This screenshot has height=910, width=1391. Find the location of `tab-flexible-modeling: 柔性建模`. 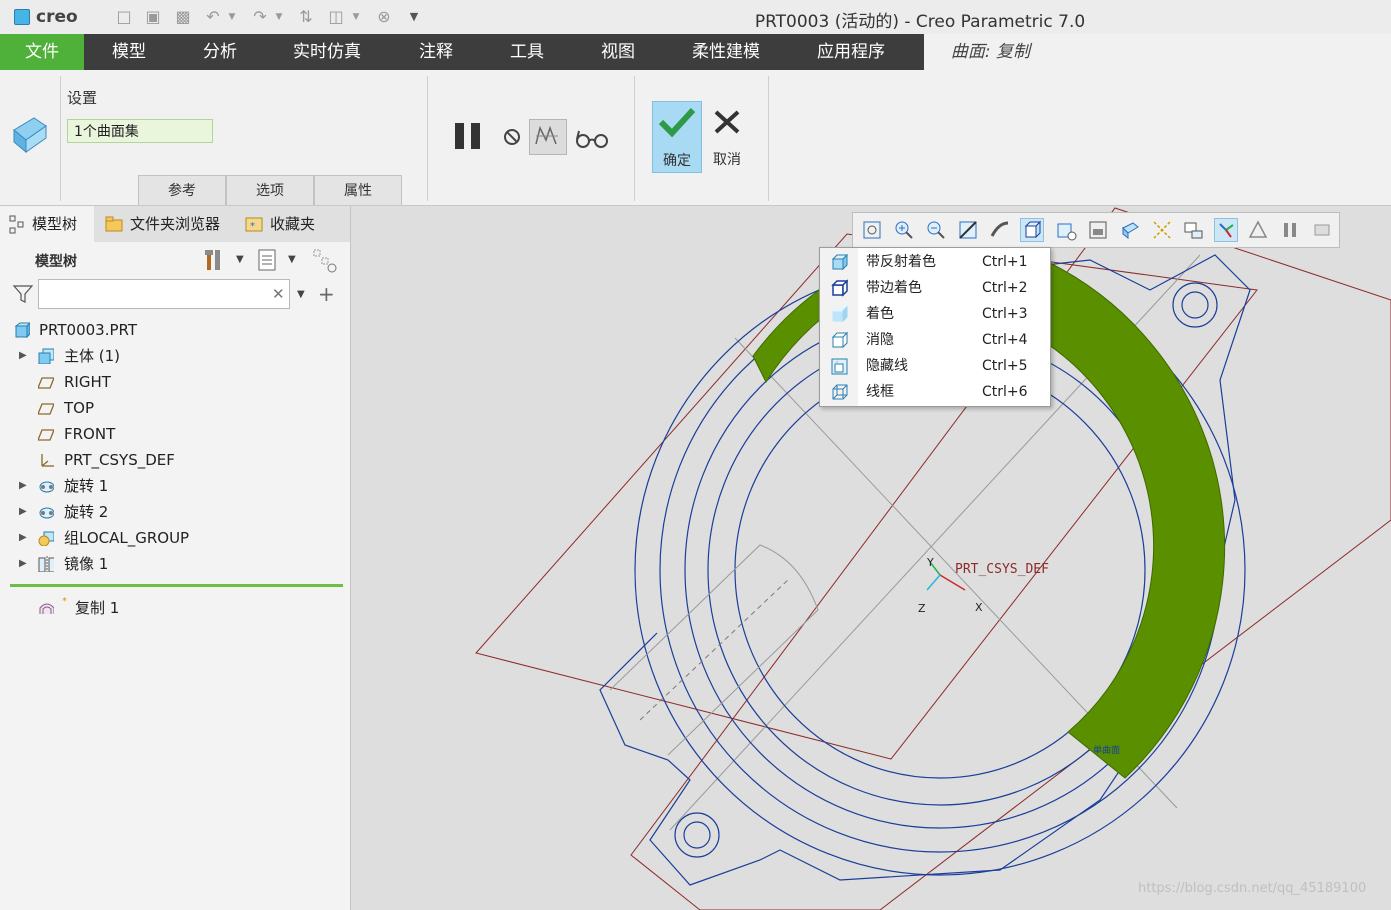

tab-flexible-modeling: 柔性建模 is located at coordinates (726, 52).